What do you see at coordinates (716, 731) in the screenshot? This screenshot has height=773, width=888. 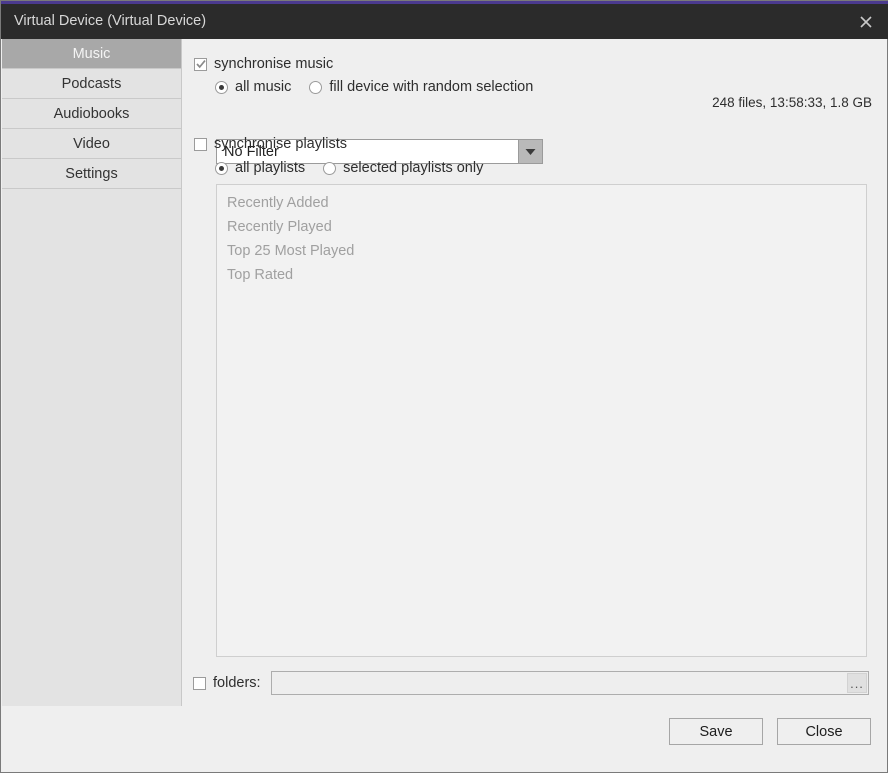 I see `save-button: Save` at bounding box center [716, 731].